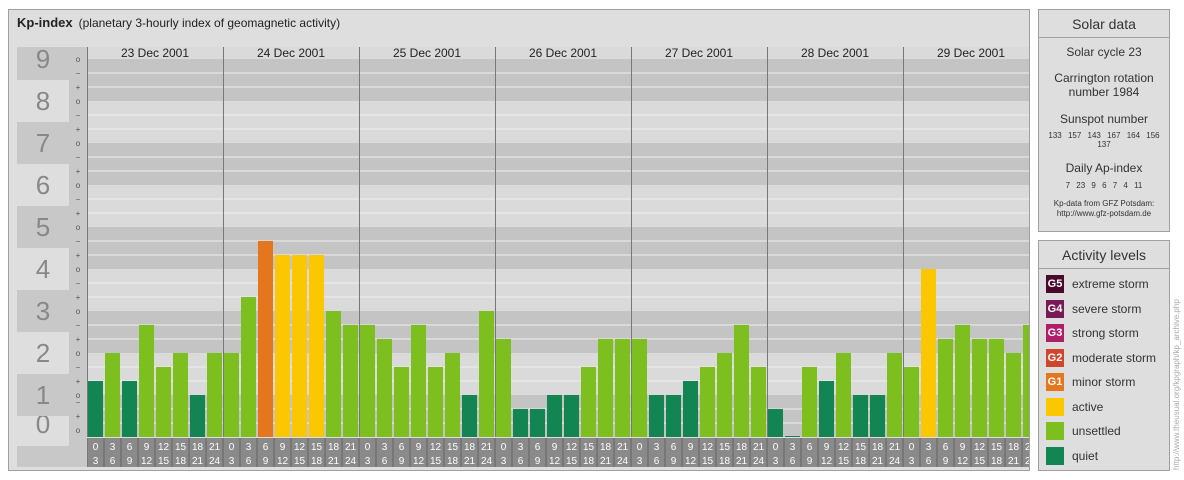 This screenshot has height=480, width=1184. I want to click on value-item: 7, so click(1118, 185).